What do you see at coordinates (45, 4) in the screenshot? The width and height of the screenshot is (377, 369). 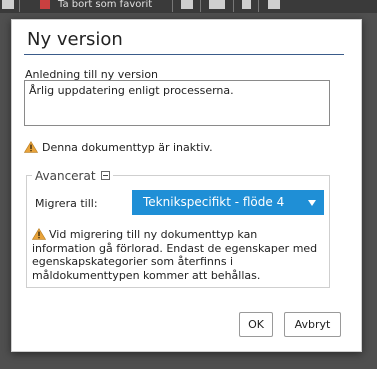 I see `unfavorite-icon` at bounding box center [45, 4].